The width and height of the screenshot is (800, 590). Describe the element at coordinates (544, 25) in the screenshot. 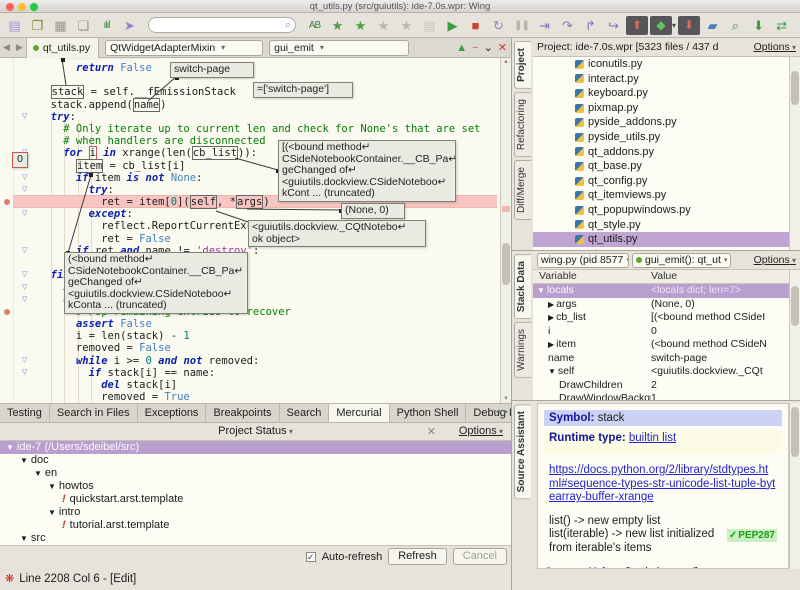

I see `step-into-icon: ⇥` at that location.